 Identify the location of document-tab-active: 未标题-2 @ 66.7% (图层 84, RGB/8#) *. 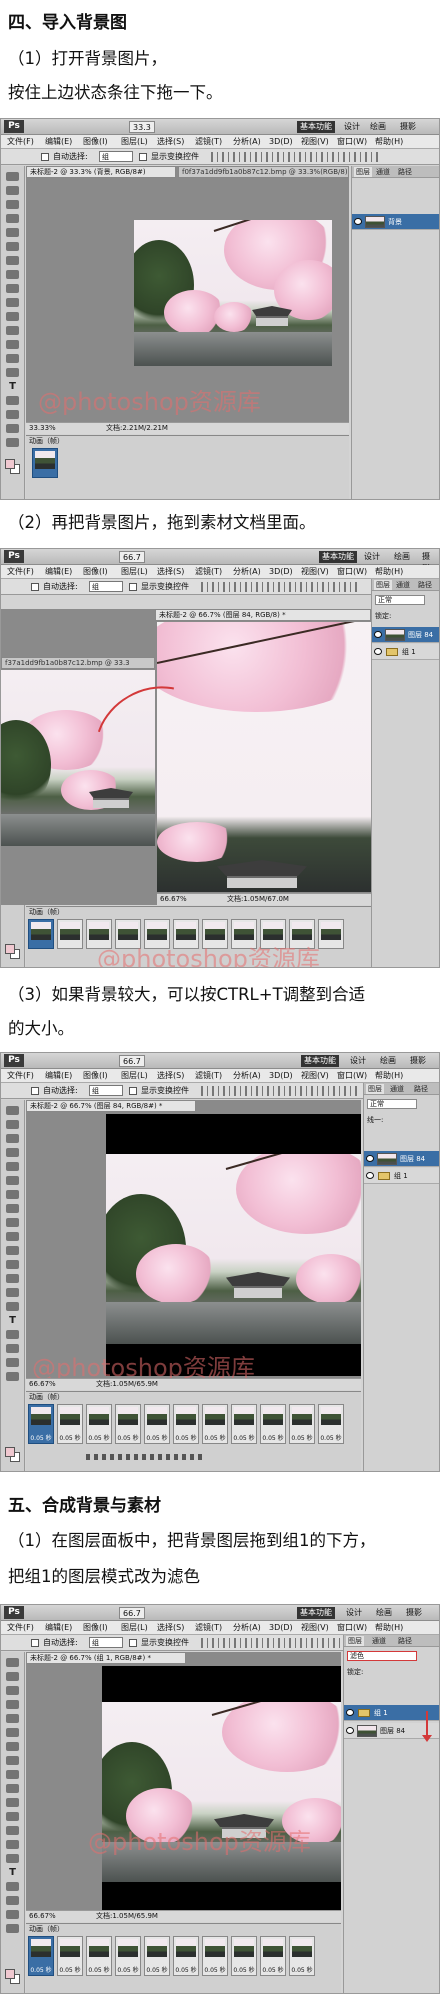
(111, 1106).